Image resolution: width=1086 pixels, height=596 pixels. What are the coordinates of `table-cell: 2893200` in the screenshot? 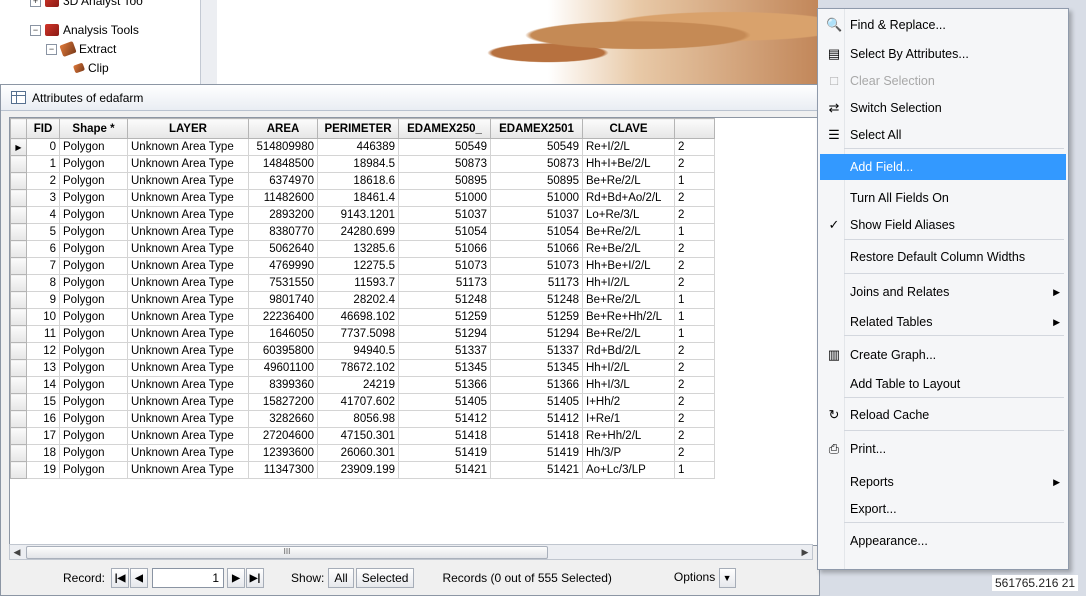 It's located at (283, 215).